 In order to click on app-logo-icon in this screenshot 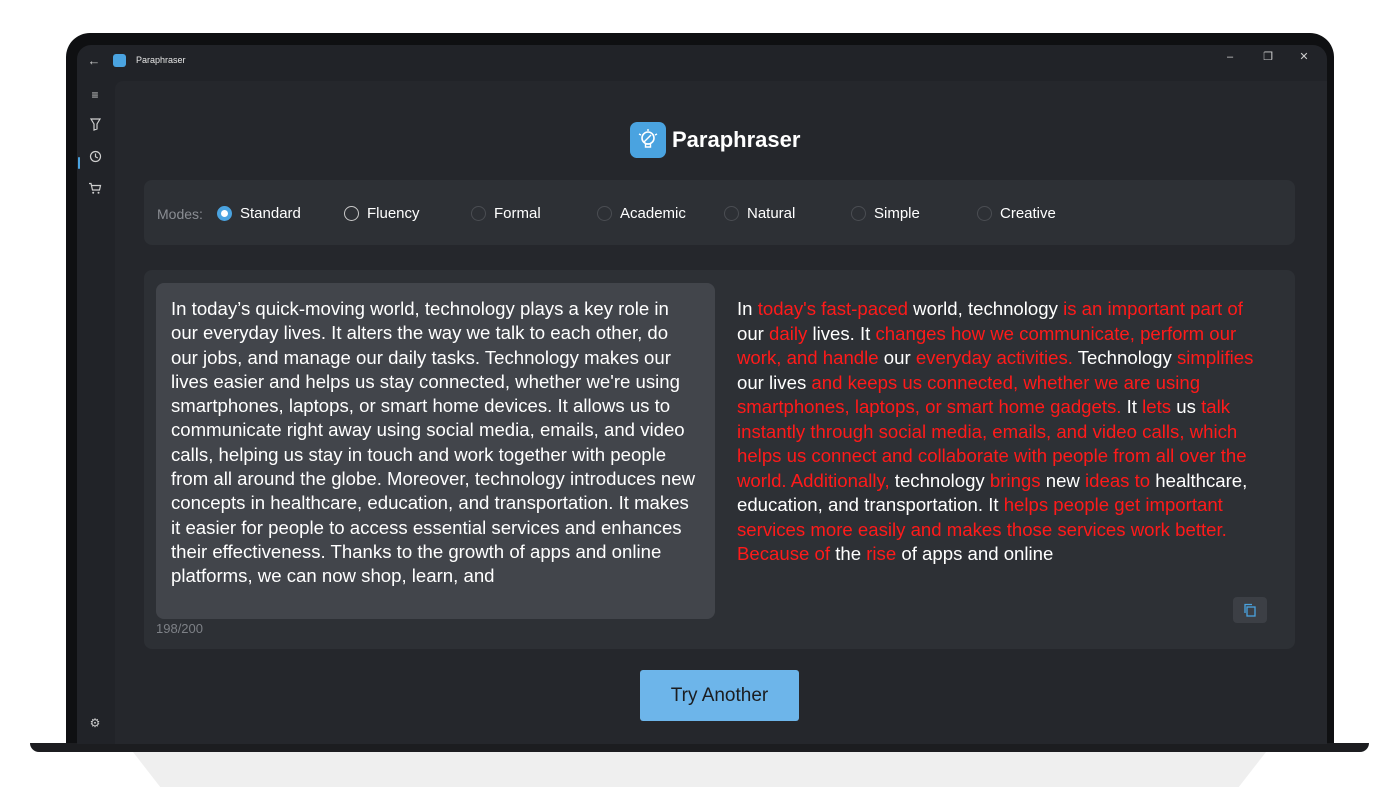, I will do `click(119, 60)`.